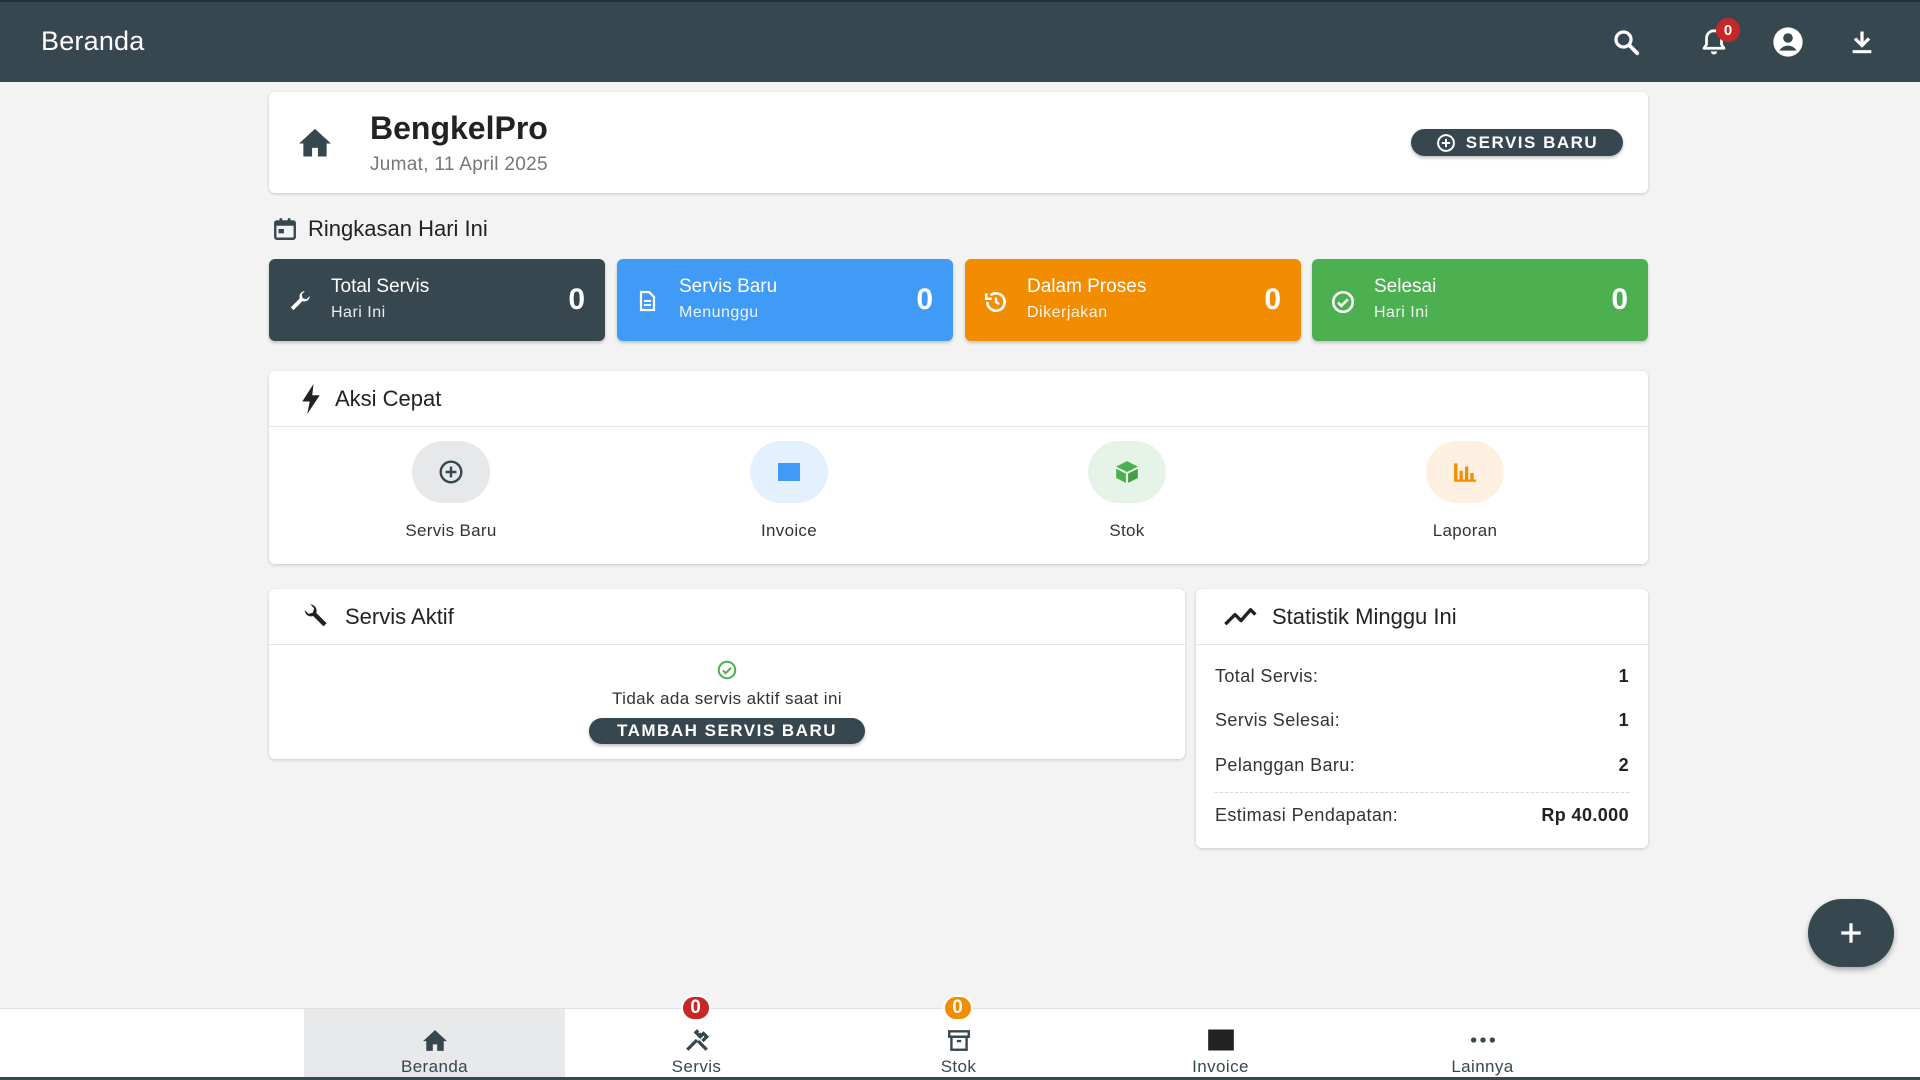 The width and height of the screenshot is (1920, 1080). I want to click on tile-sub: Menunggu, so click(719, 312).